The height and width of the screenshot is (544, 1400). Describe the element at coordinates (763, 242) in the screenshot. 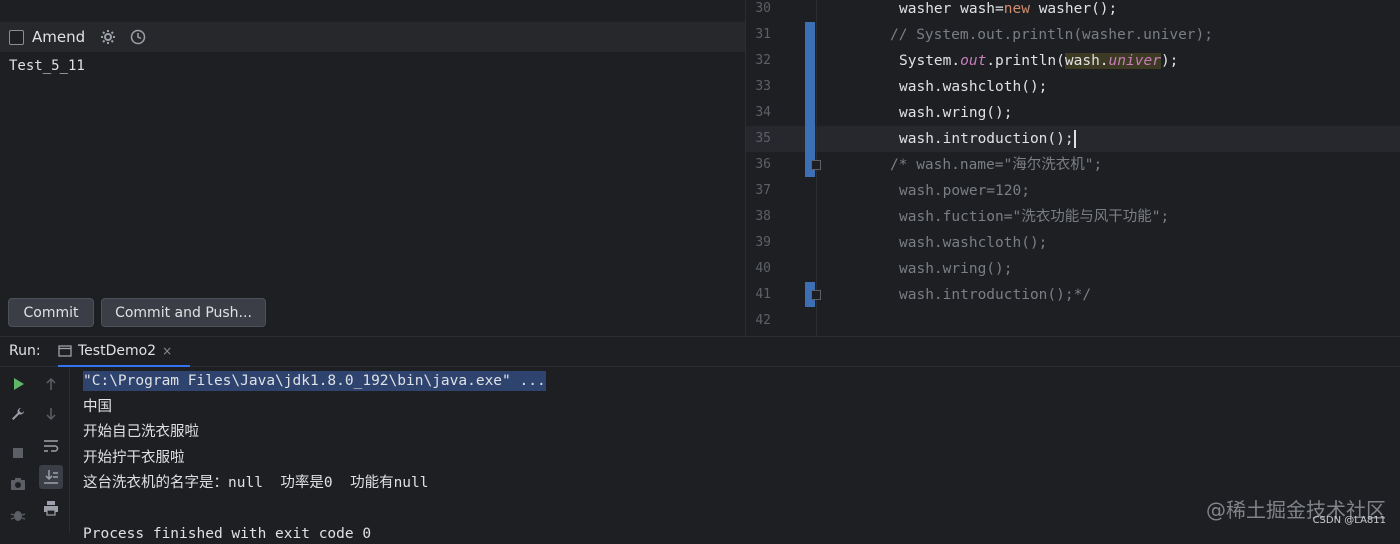

I see `line-number: 39` at that location.